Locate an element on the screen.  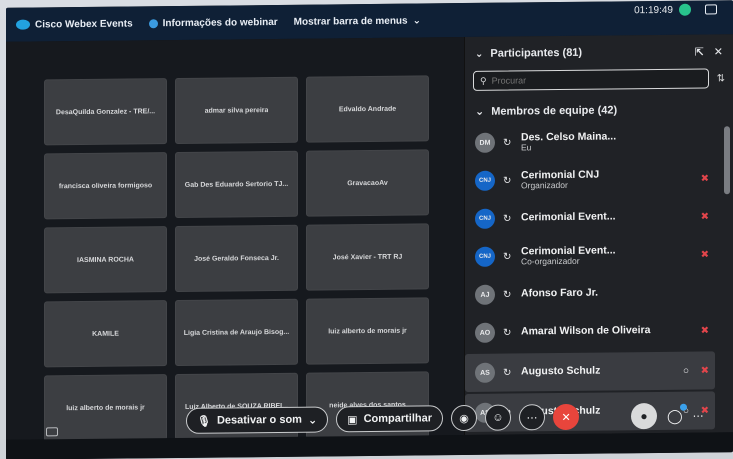
video-tile: admar silva pereira is located at coordinates (236, 110).